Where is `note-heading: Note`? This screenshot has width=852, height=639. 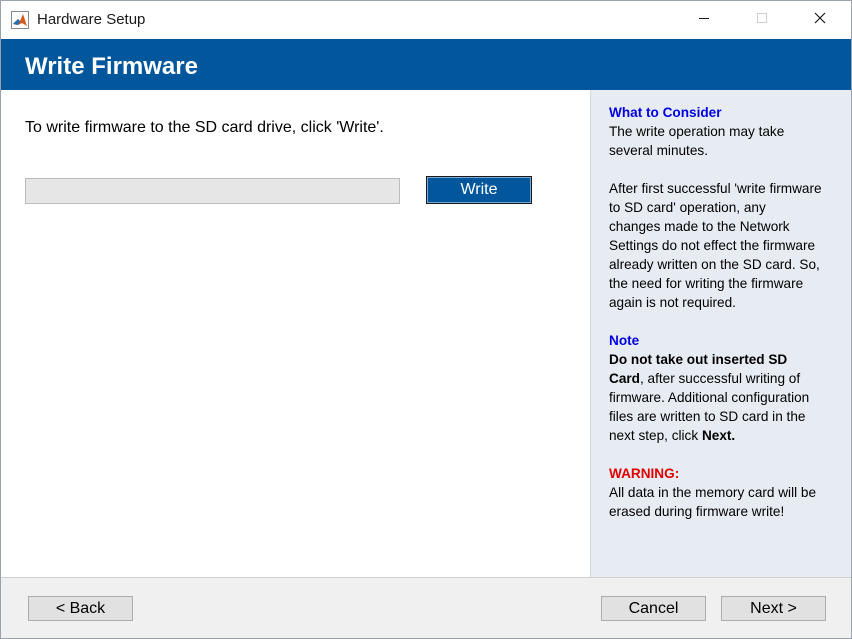 note-heading: Note is located at coordinates (624, 340).